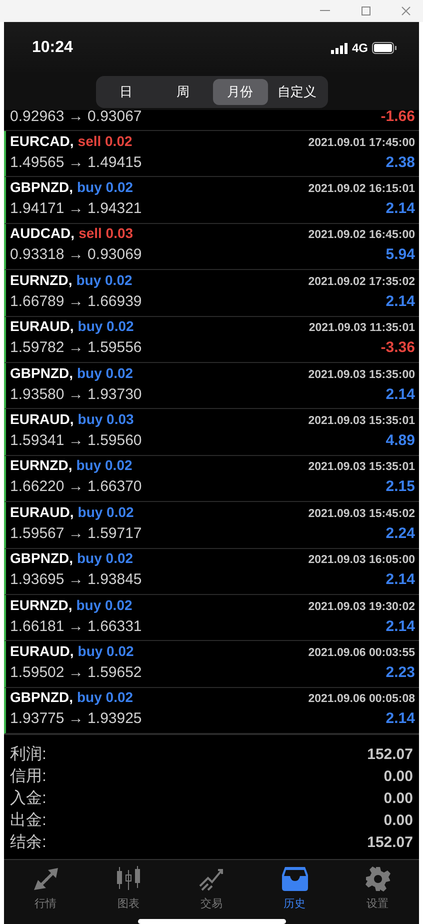  What do you see at coordinates (46, 879) in the screenshot?
I see `diagonal-arrows-icon` at bounding box center [46, 879].